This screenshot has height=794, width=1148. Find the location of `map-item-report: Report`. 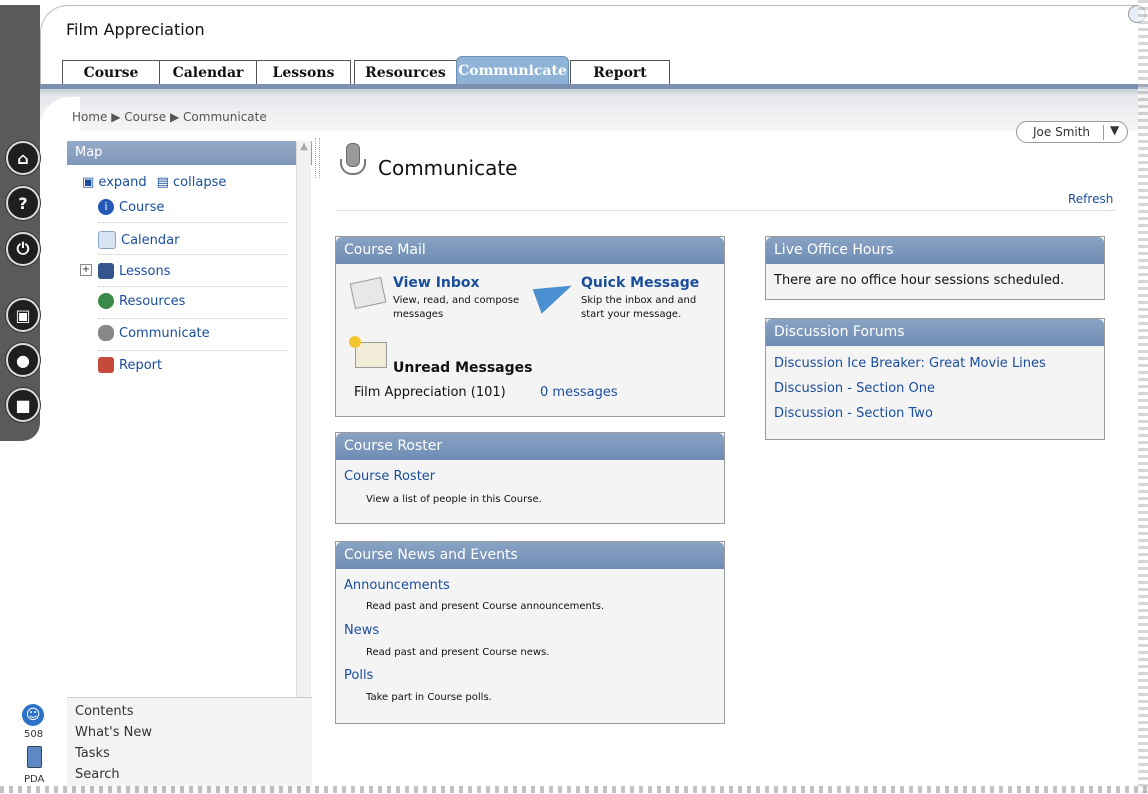

map-item-report: Report is located at coordinates (130, 365).